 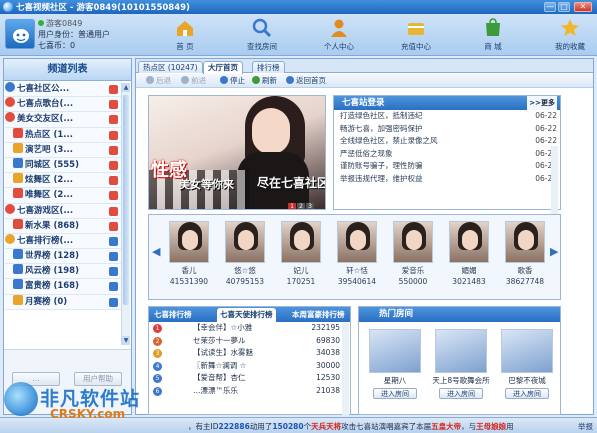 What do you see at coordinates (291, 183) in the screenshot?
I see `banner-slogan: 尽在七喜社区` at bounding box center [291, 183].